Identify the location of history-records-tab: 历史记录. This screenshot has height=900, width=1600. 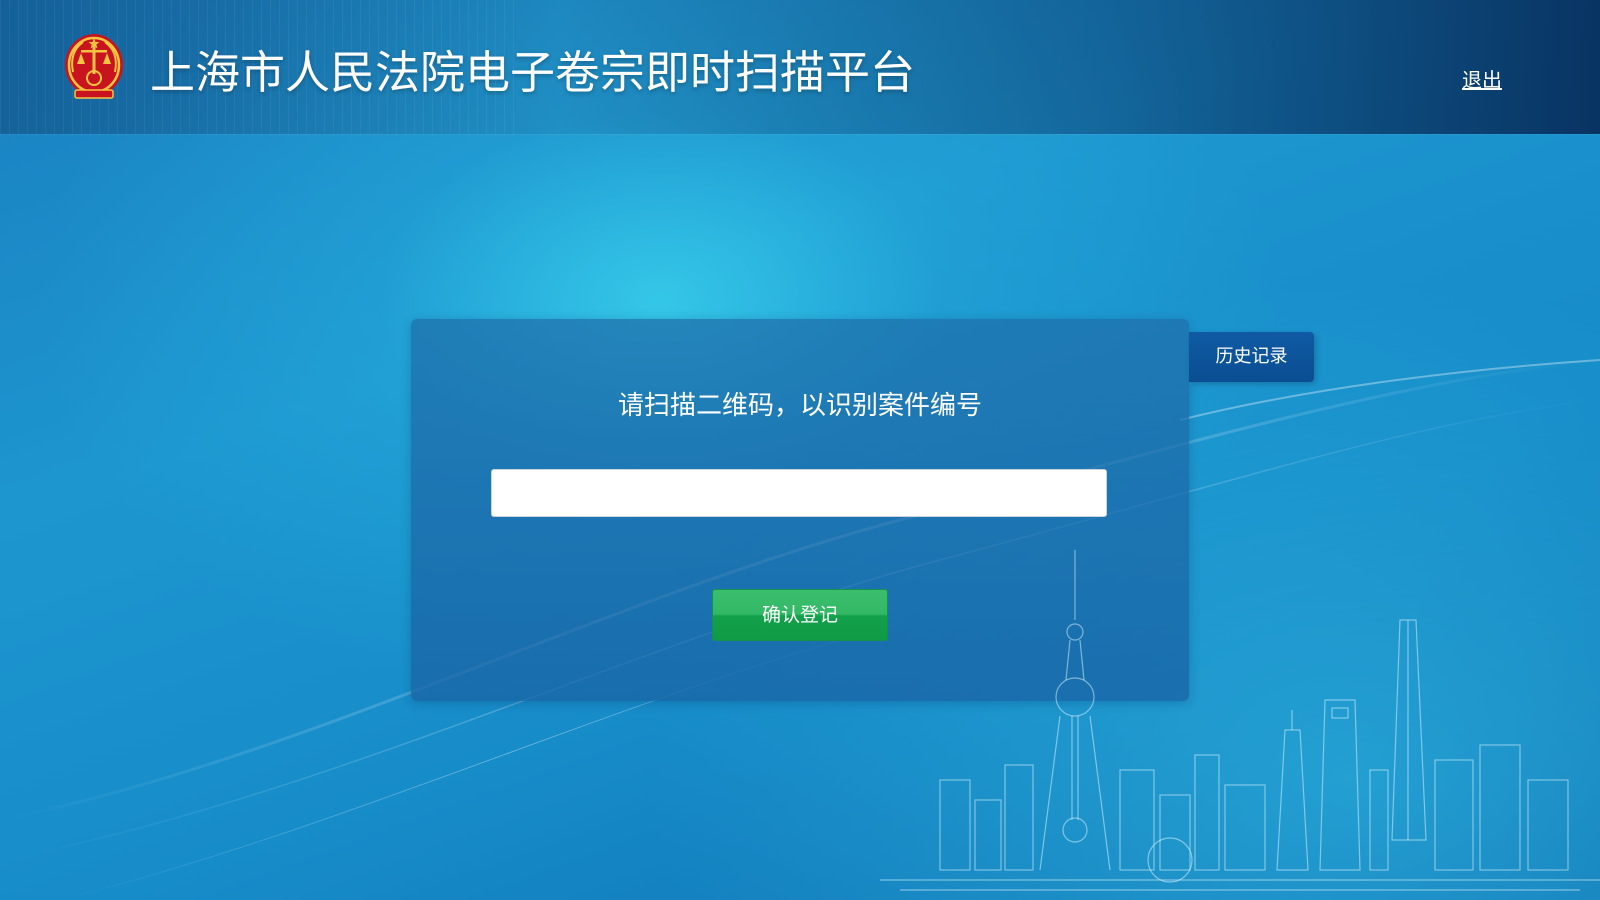
(1251, 357).